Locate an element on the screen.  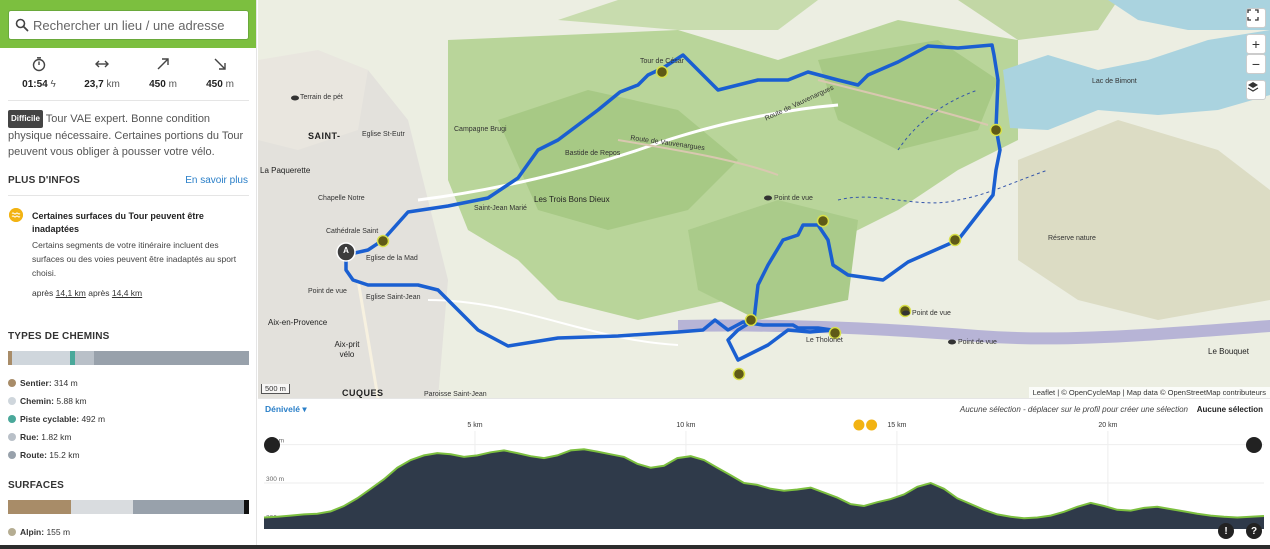
warning-after-label: après is located at coordinates (99, 293).